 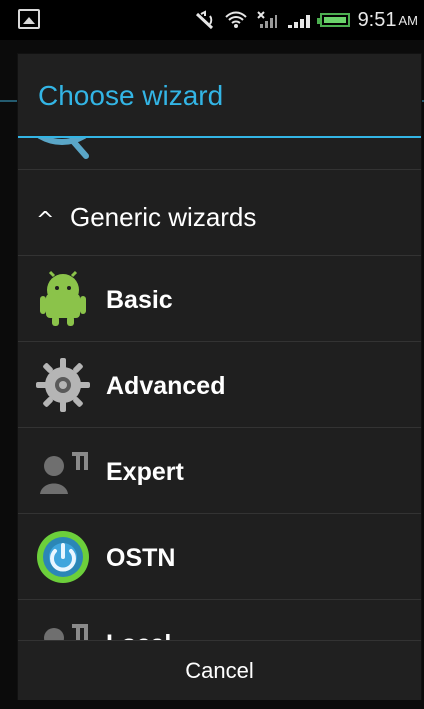 I want to click on status-bar: 9:51 AM, so click(x=212, y=20).